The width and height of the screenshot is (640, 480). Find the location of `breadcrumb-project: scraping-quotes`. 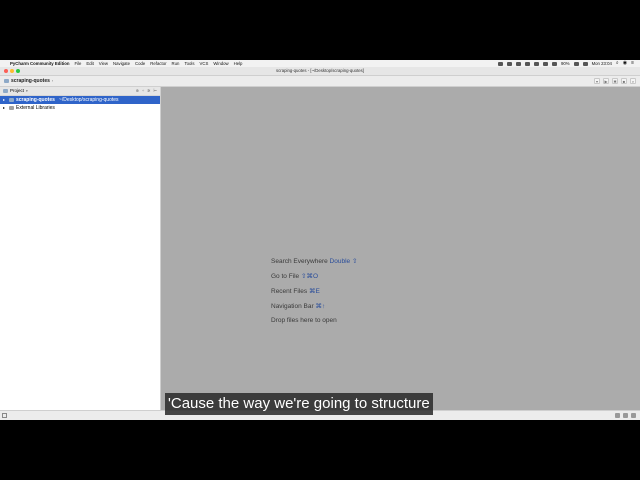

breadcrumb-project: scraping-quotes is located at coordinates (30, 81).